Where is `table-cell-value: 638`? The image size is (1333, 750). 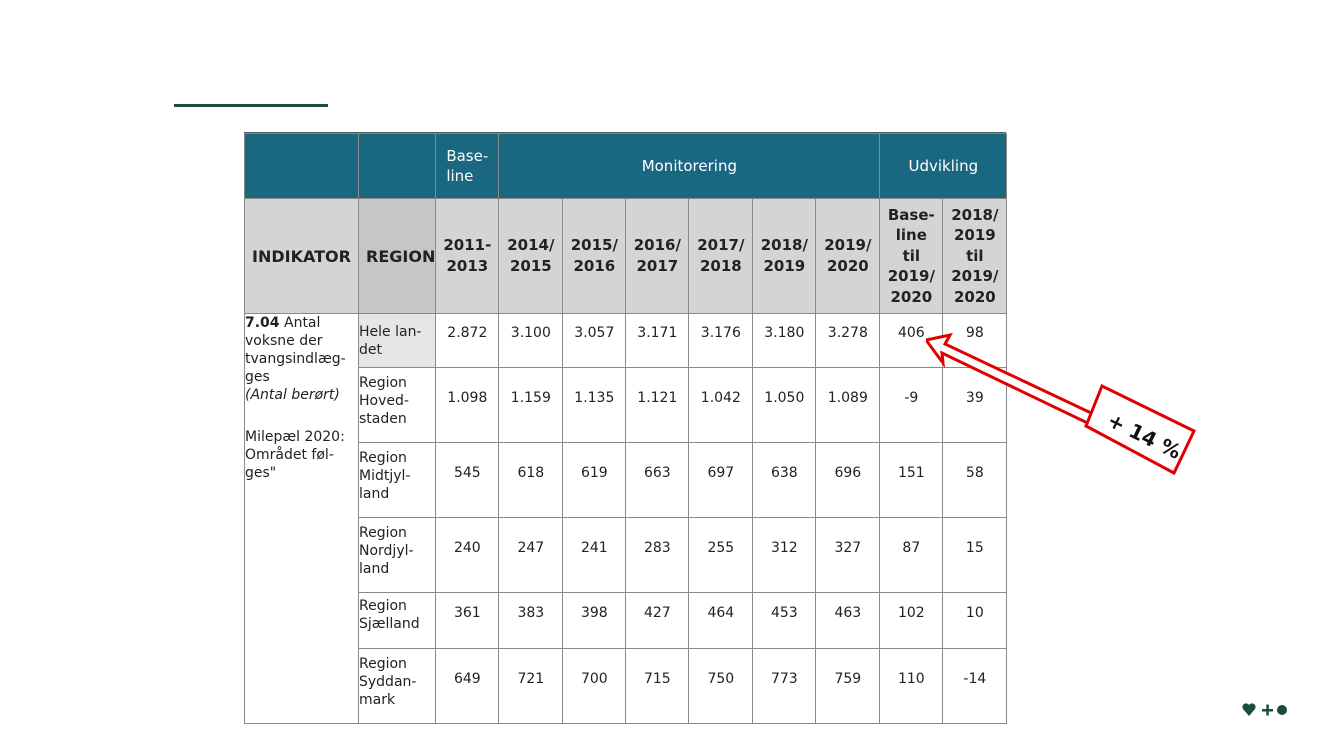 table-cell-value: 638 is located at coordinates (784, 480).